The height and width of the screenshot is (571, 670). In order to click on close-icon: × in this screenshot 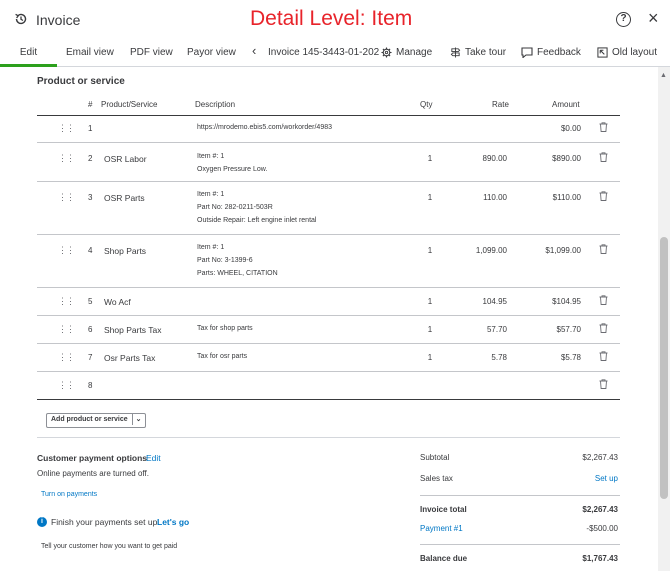, I will do `click(653, 18)`.